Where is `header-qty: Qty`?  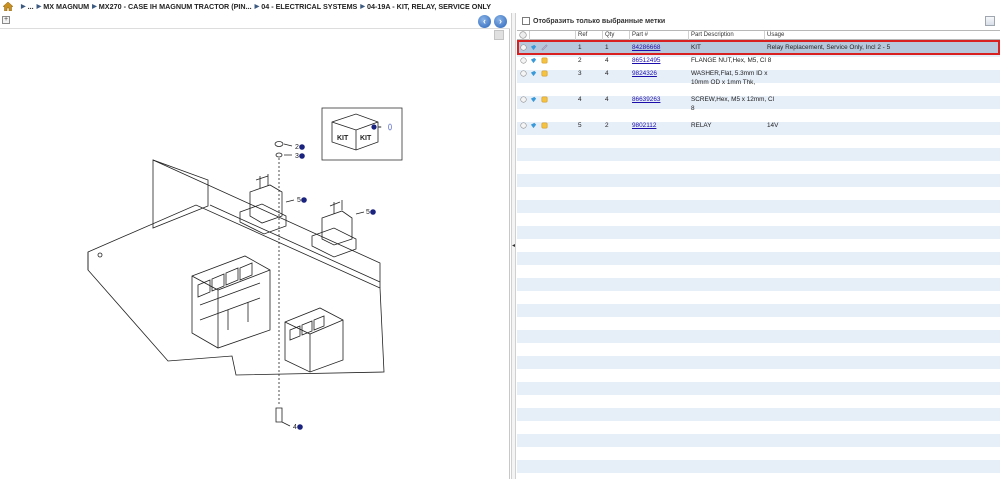 header-qty: Qty is located at coordinates (616, 35).